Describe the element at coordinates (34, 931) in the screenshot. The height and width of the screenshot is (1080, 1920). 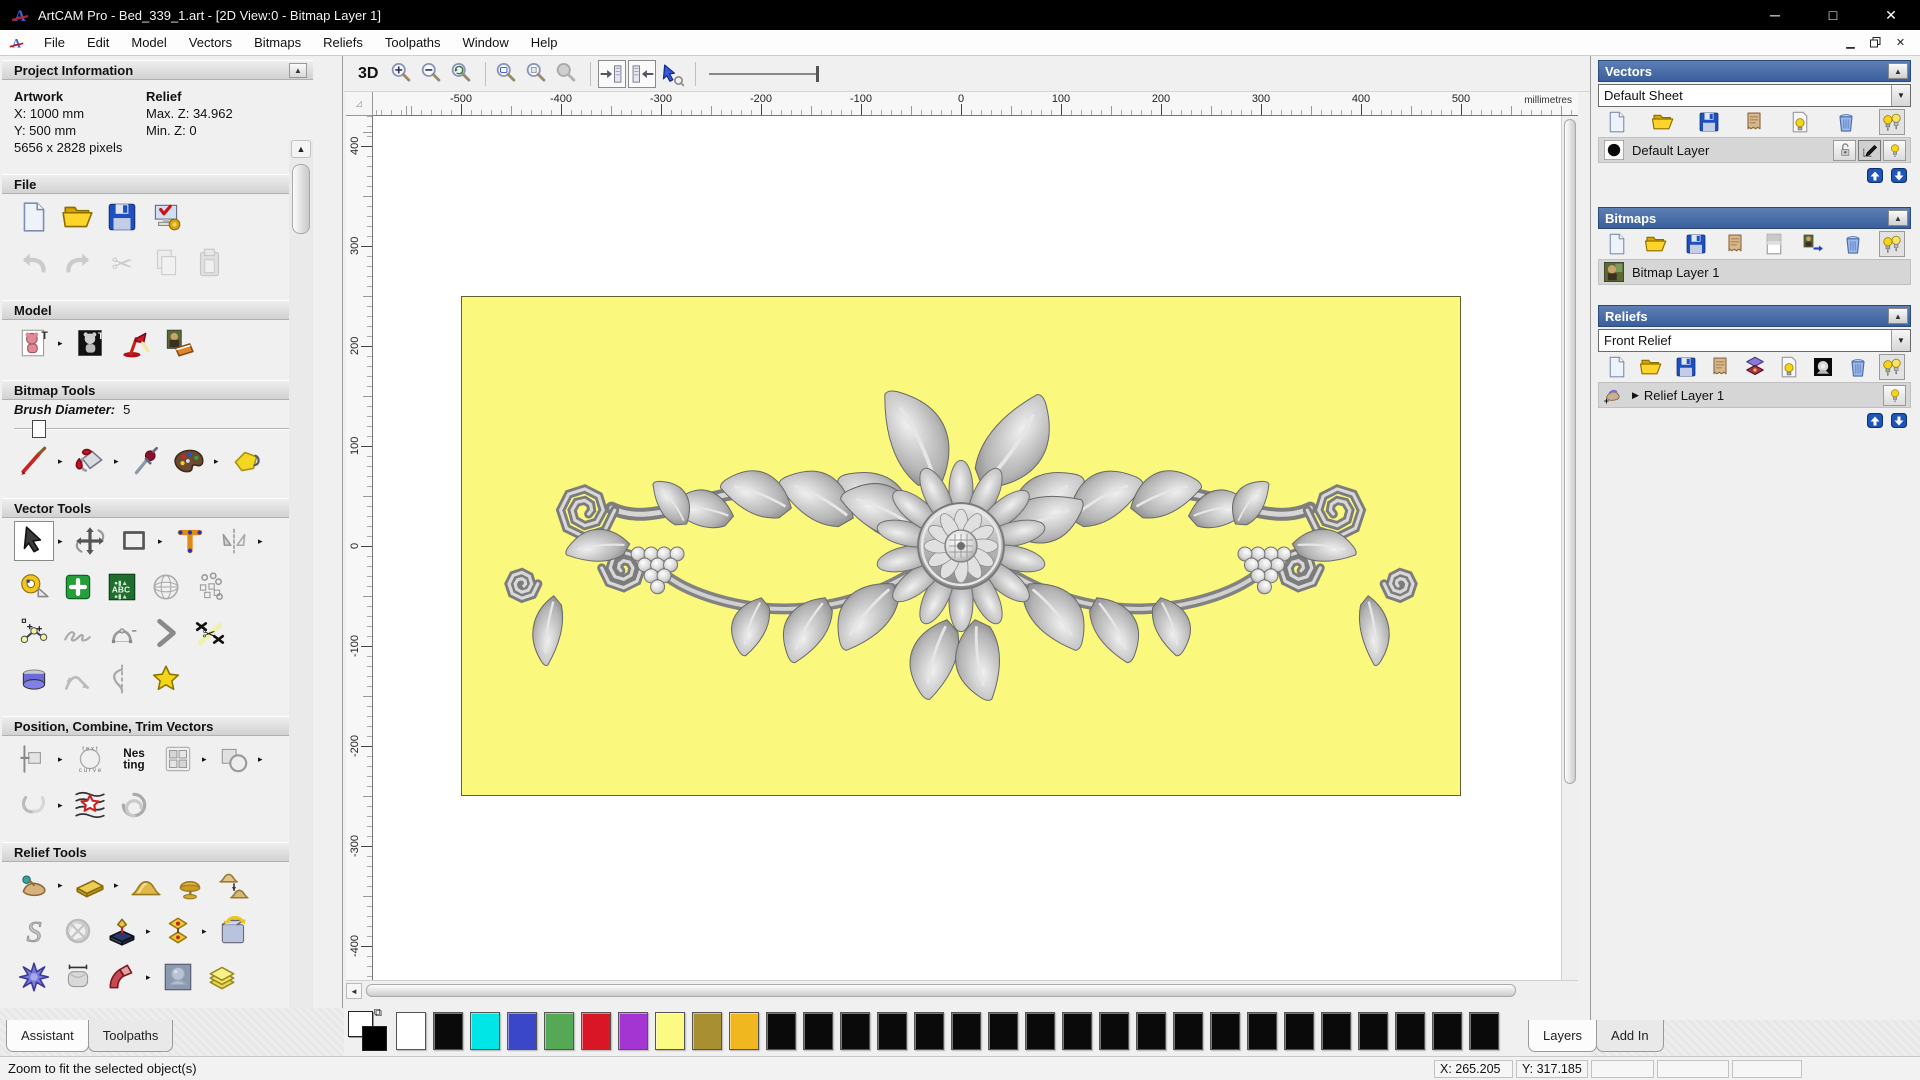
I see `tool-sculpt-s: S` at that location.